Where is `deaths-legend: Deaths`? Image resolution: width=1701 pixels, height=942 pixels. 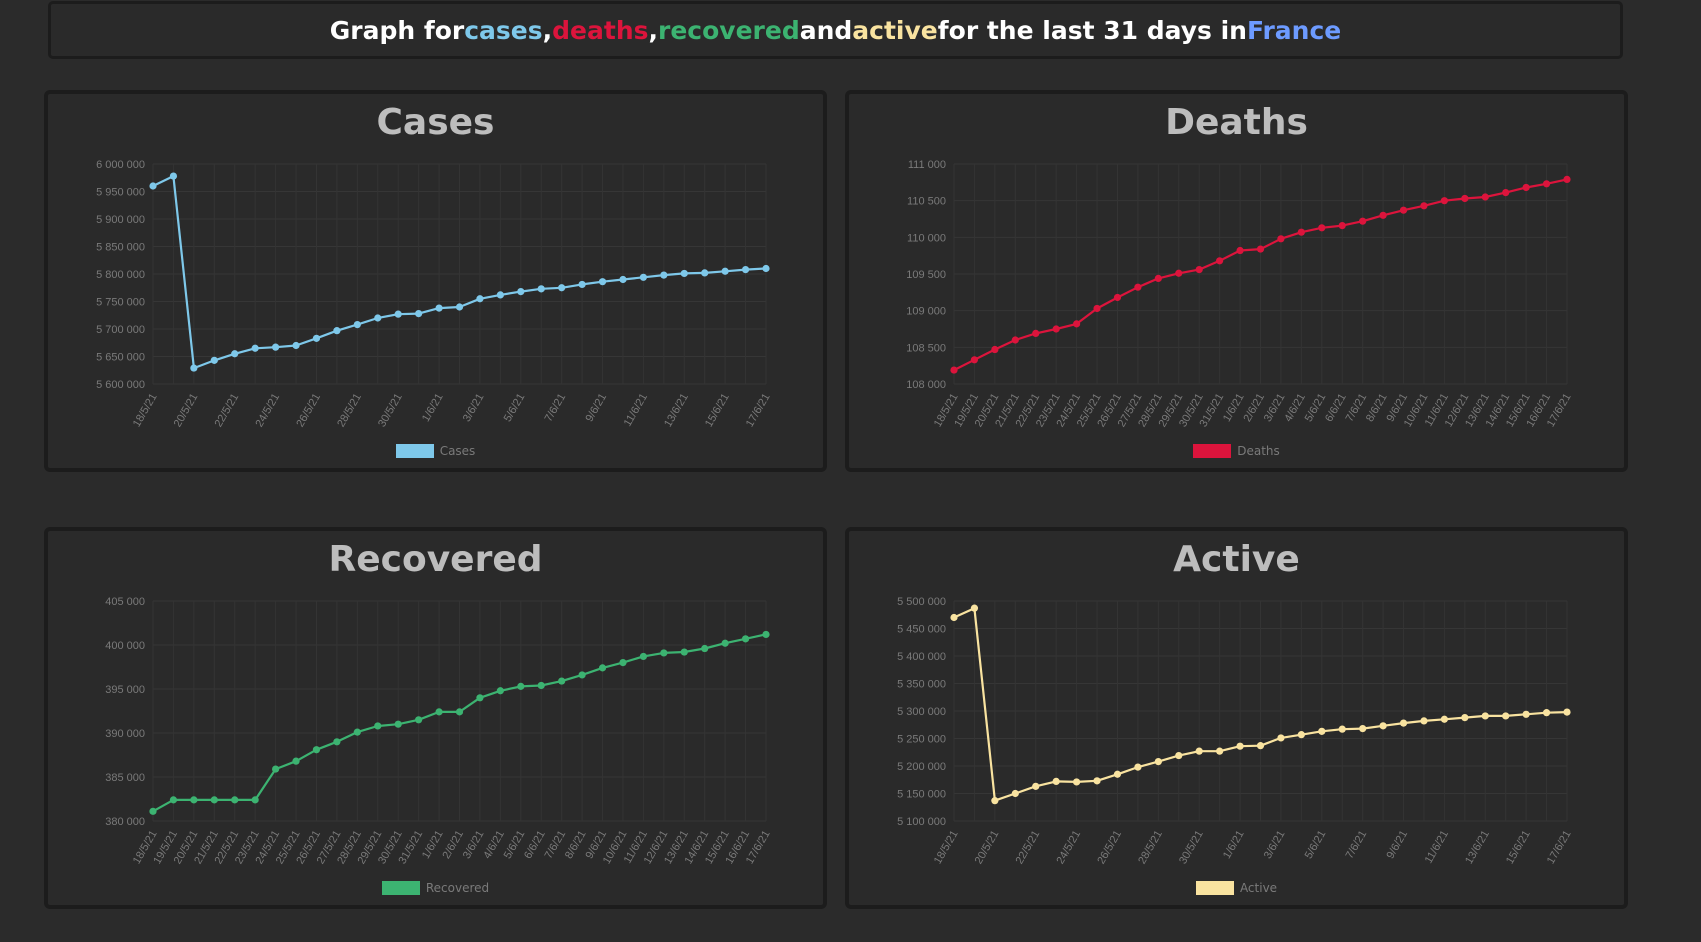 deaths-legend: Deaths is located at coordinates (1236, 451).